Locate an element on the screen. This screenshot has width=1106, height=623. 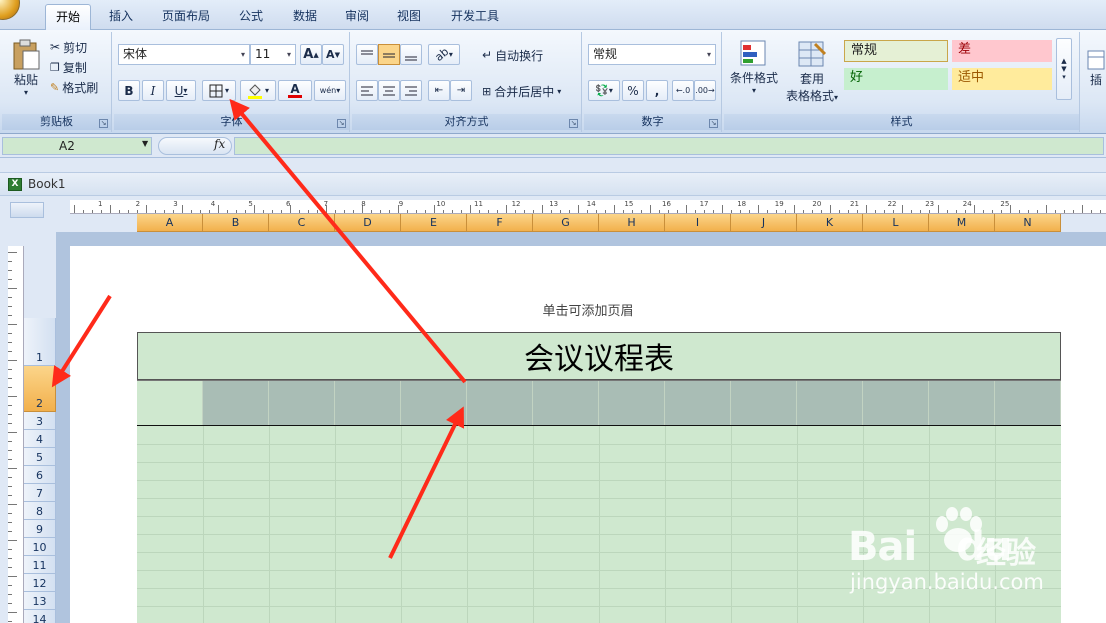
column-header-d: D is located at coordinates (368, 223).